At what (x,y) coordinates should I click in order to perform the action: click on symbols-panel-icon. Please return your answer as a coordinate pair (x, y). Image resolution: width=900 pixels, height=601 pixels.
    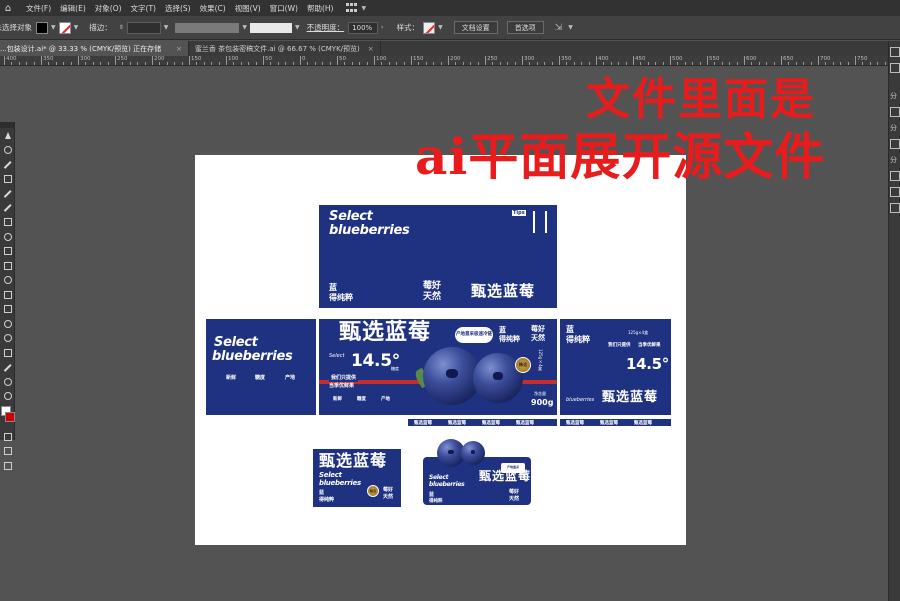
    Looking at the image, I should click on (895, 192).